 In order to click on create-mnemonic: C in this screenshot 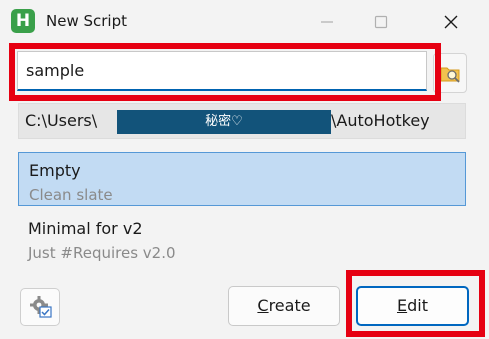, I will do `click(263, 305)`.